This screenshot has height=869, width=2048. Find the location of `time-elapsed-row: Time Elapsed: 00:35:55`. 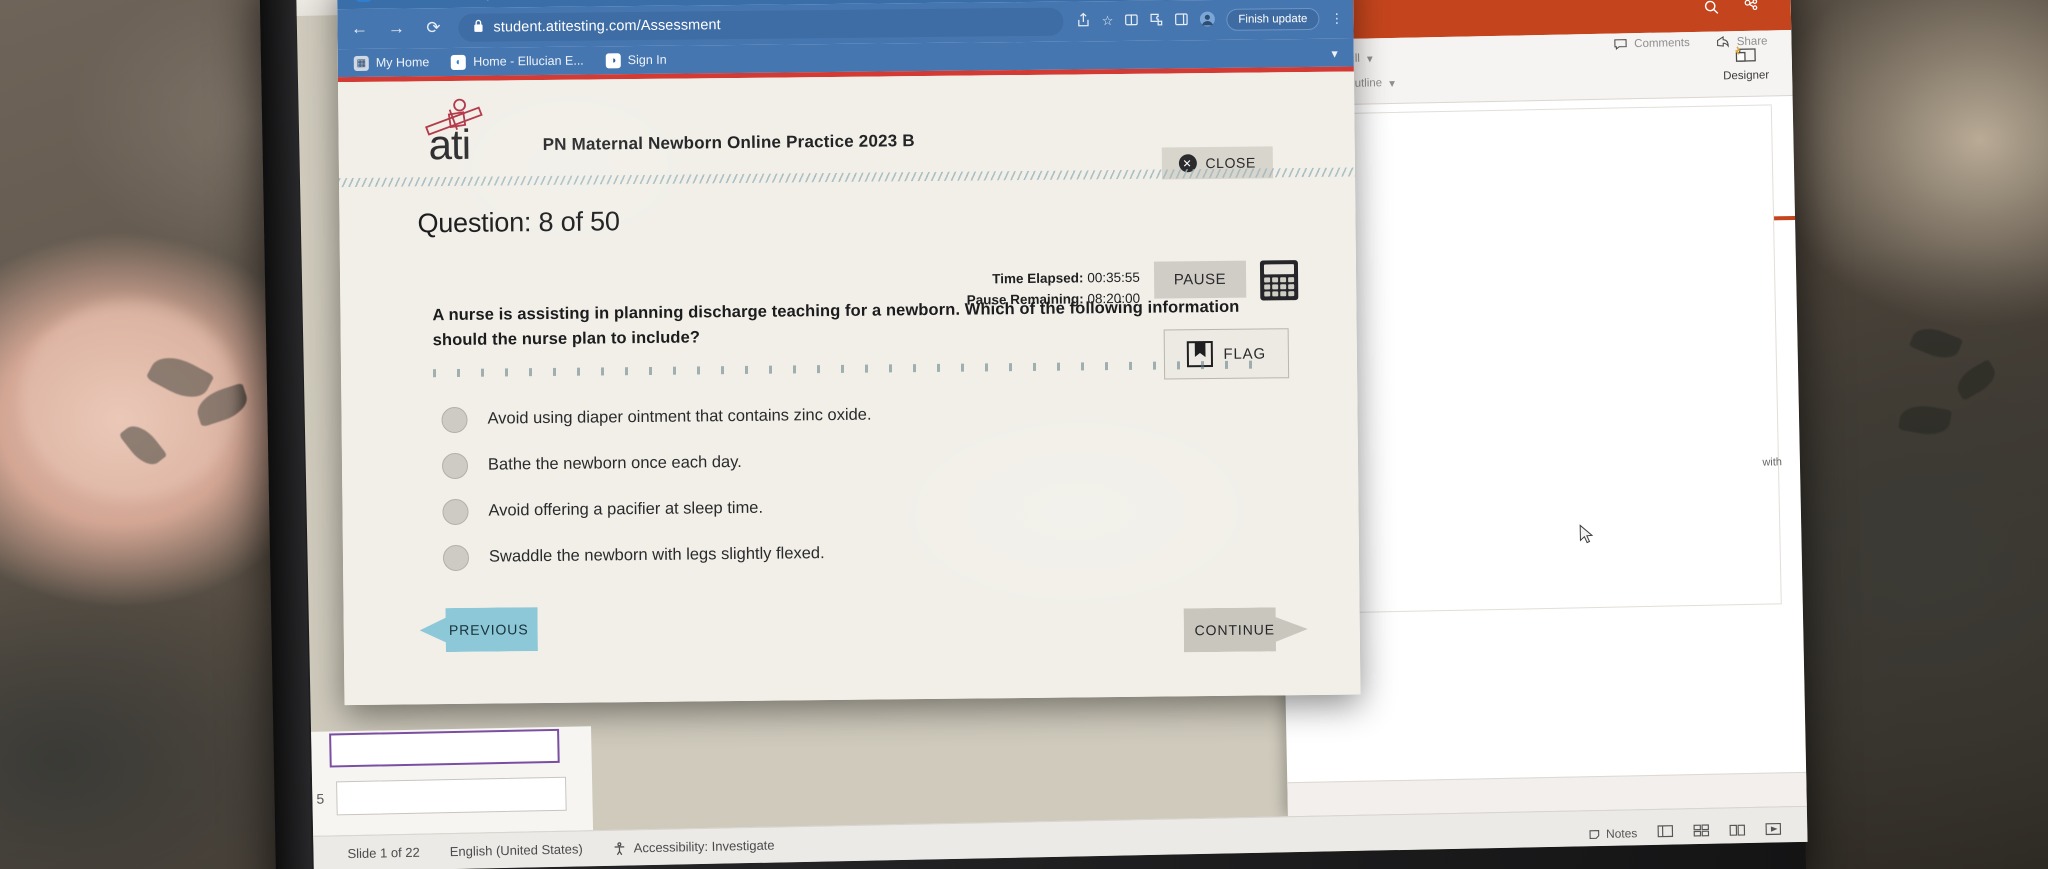

time-elapsed-row: Time Elapsed: 00:35:55 is located at coordinates (1053, 279).